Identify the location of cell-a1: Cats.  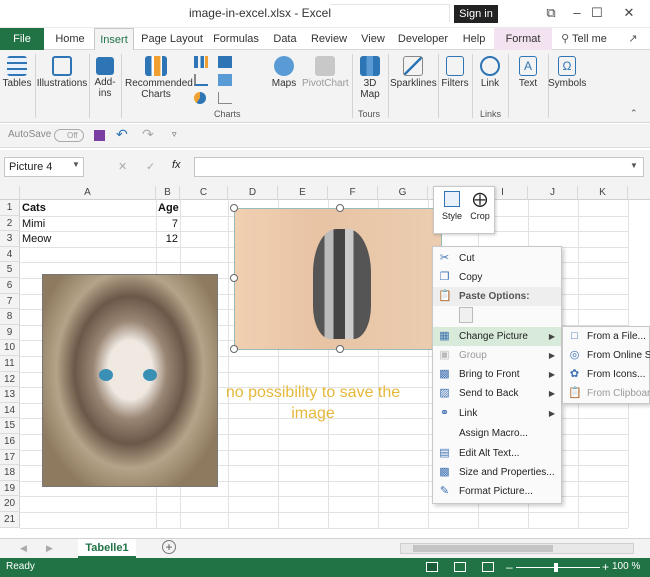
(88, 209).